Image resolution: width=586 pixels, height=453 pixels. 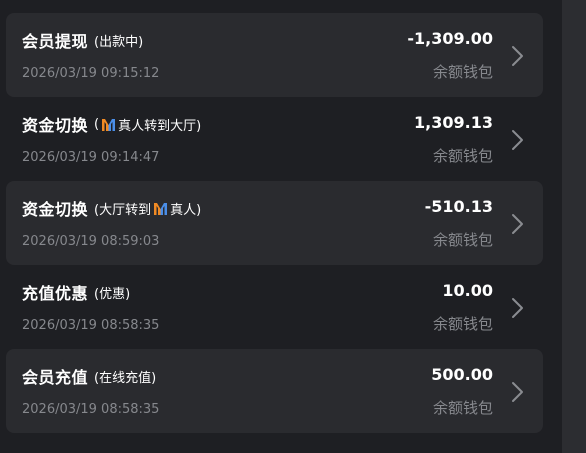 I want to click on transaction-time: 2026/03/19 09:14:47, so click(x=91, y=157).